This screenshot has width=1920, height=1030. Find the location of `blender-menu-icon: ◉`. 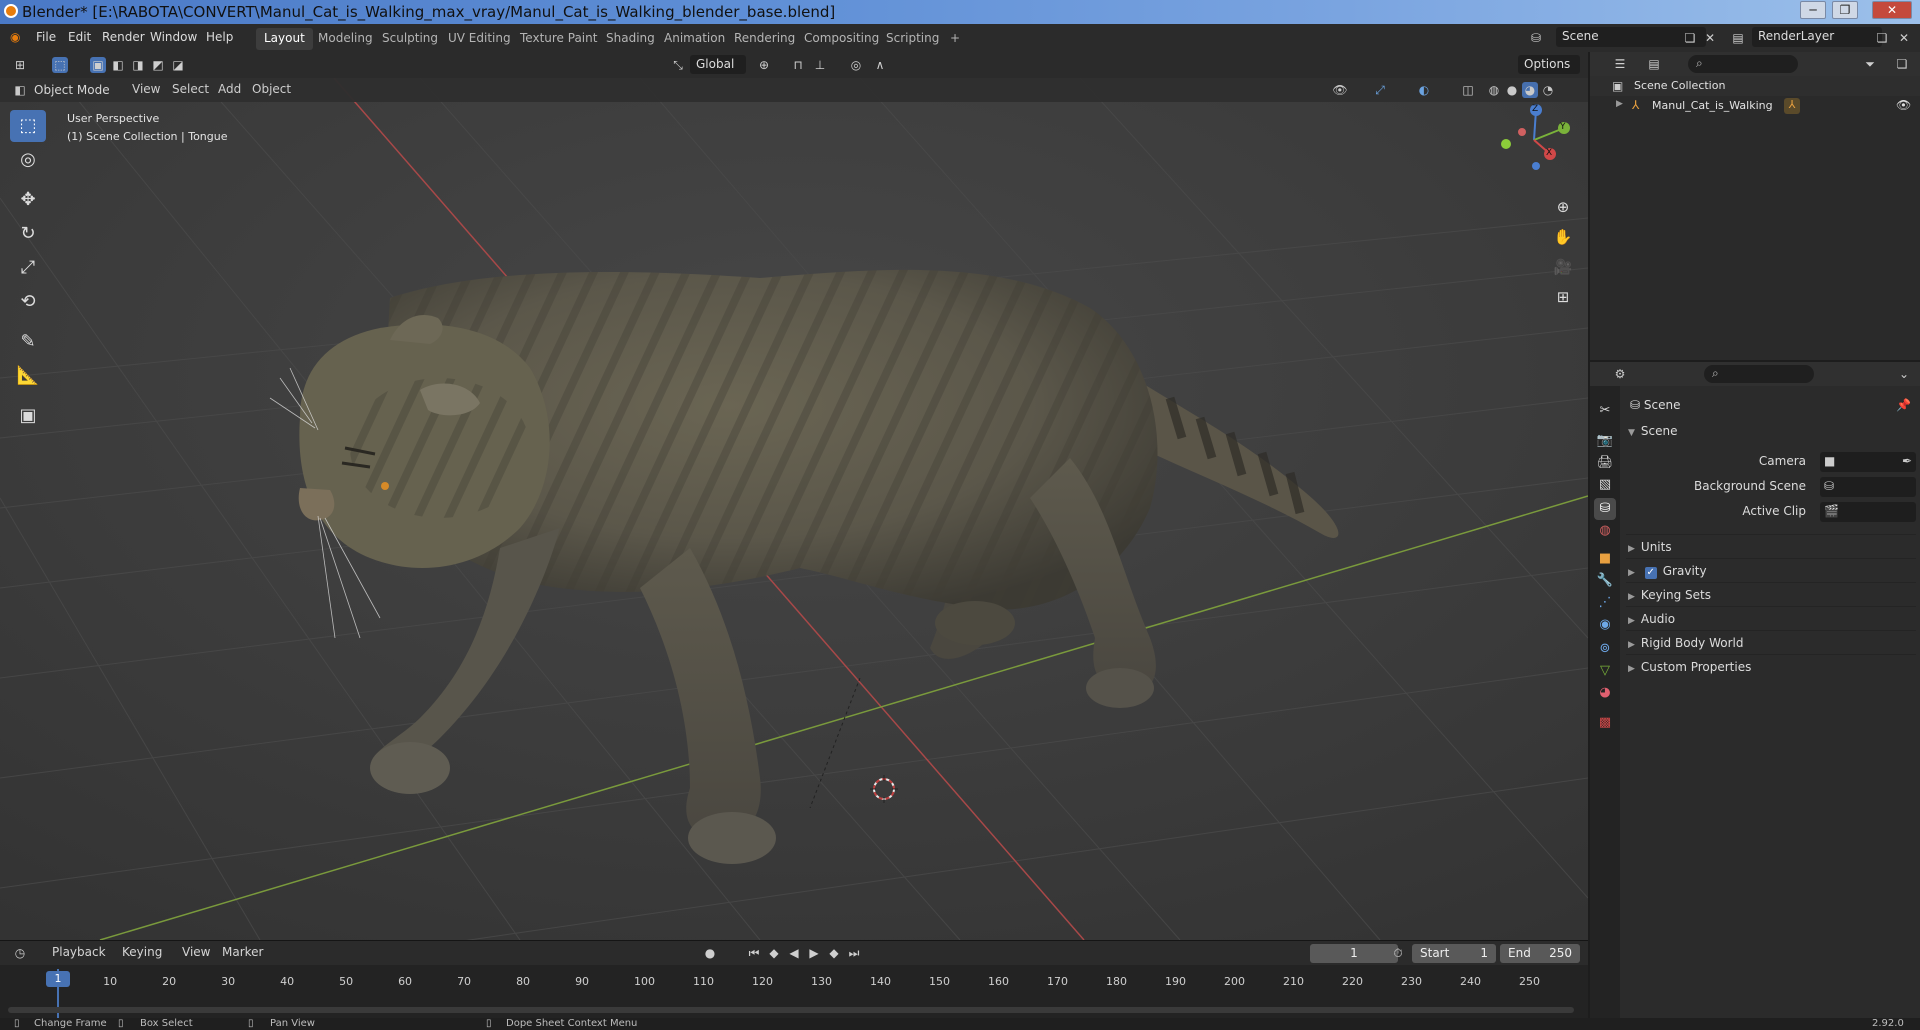

blender-menu-icon: ◉ is located at coordinates (15, 37).